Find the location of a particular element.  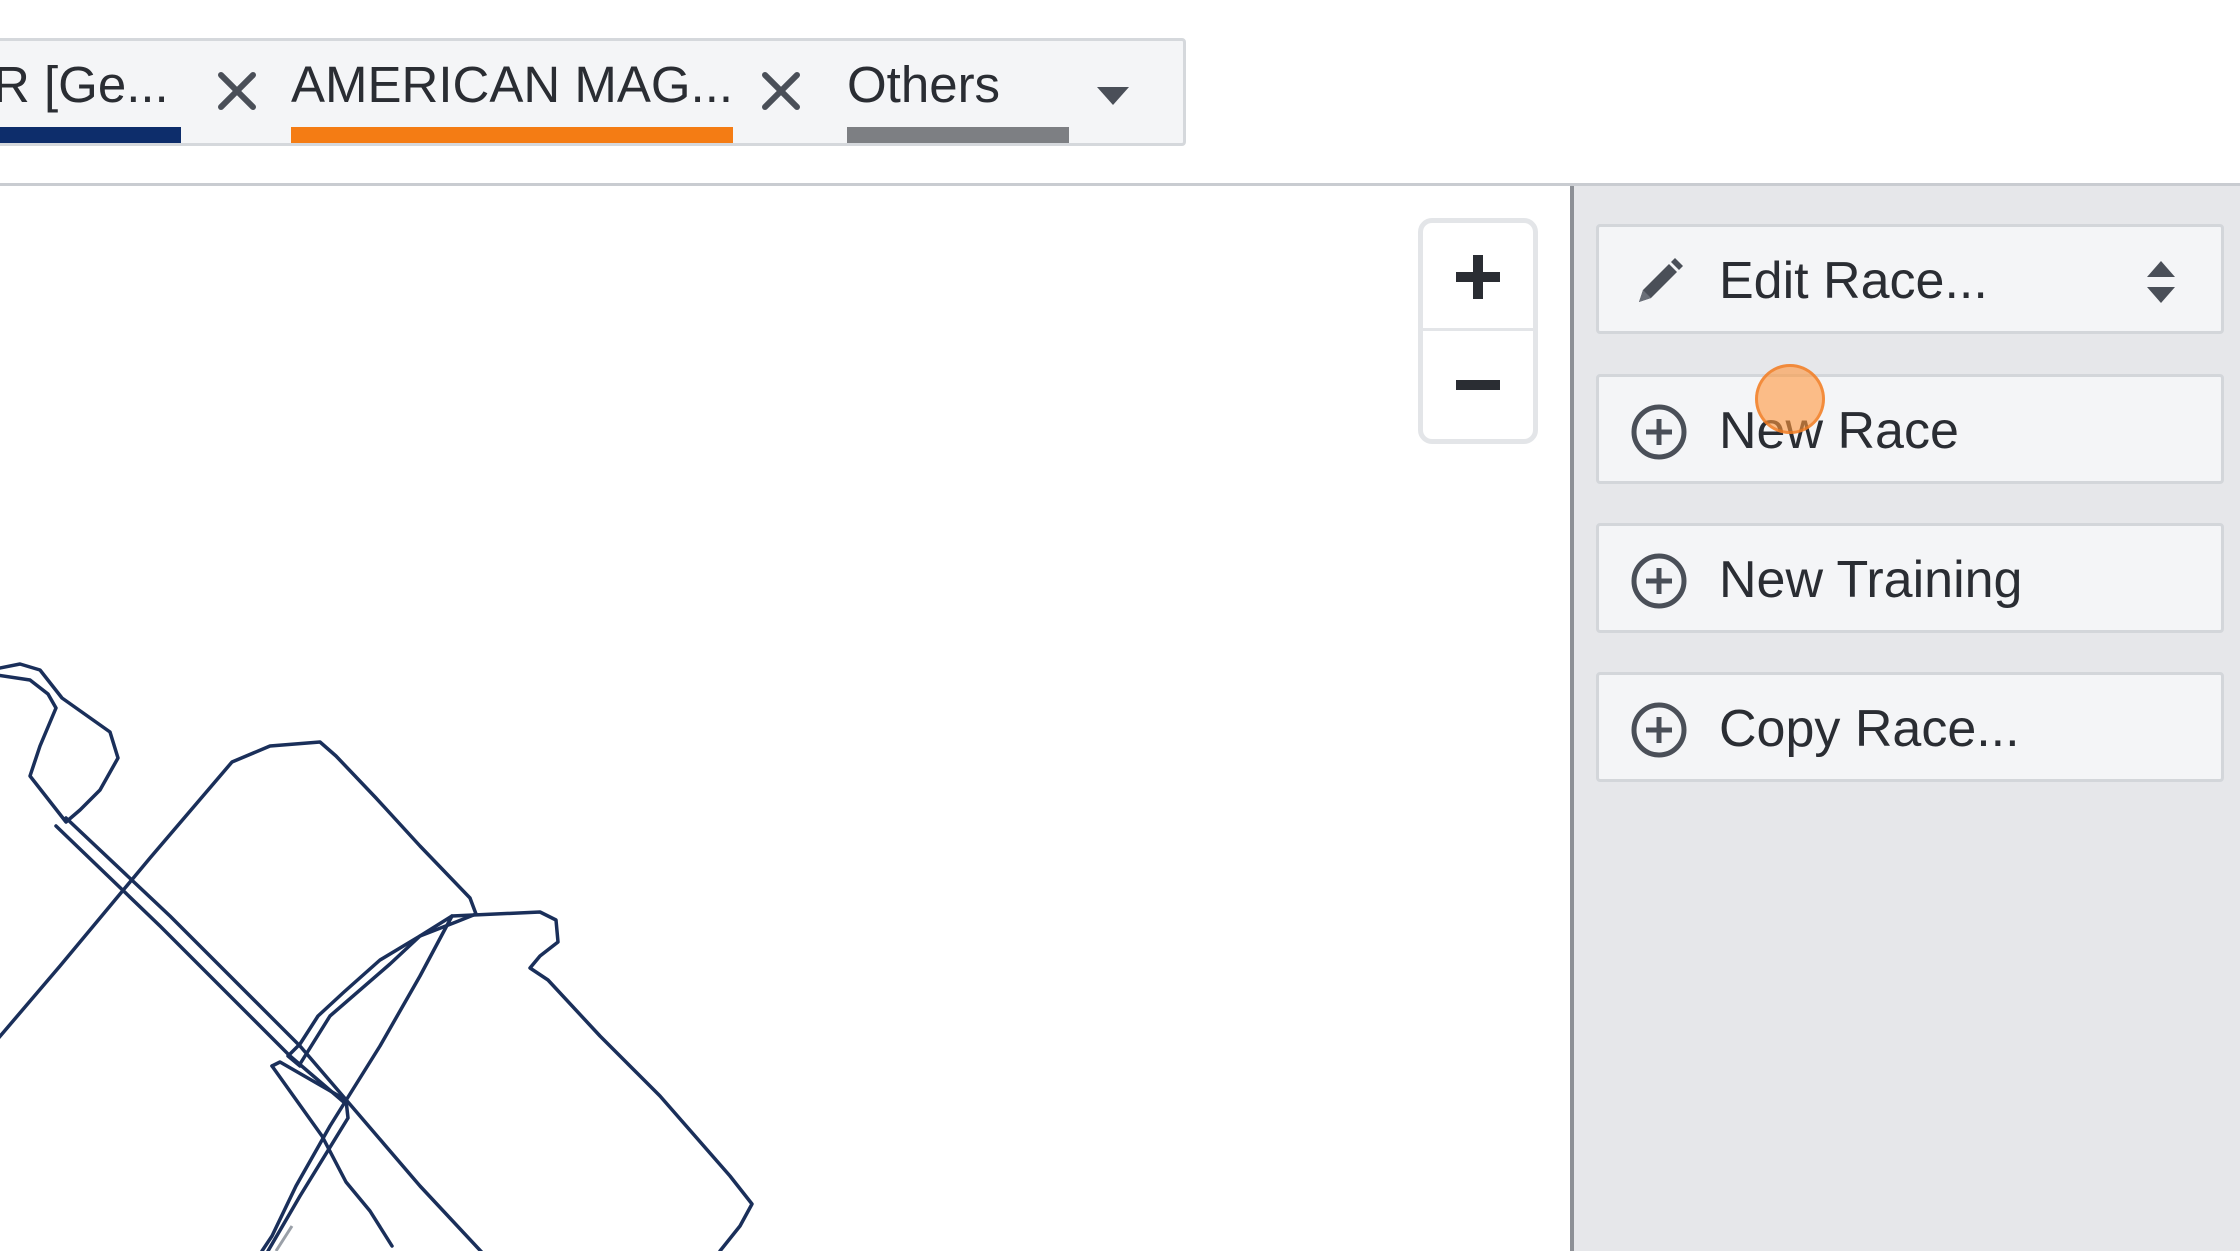

minus-icon is located at coordinates (1478, 385).